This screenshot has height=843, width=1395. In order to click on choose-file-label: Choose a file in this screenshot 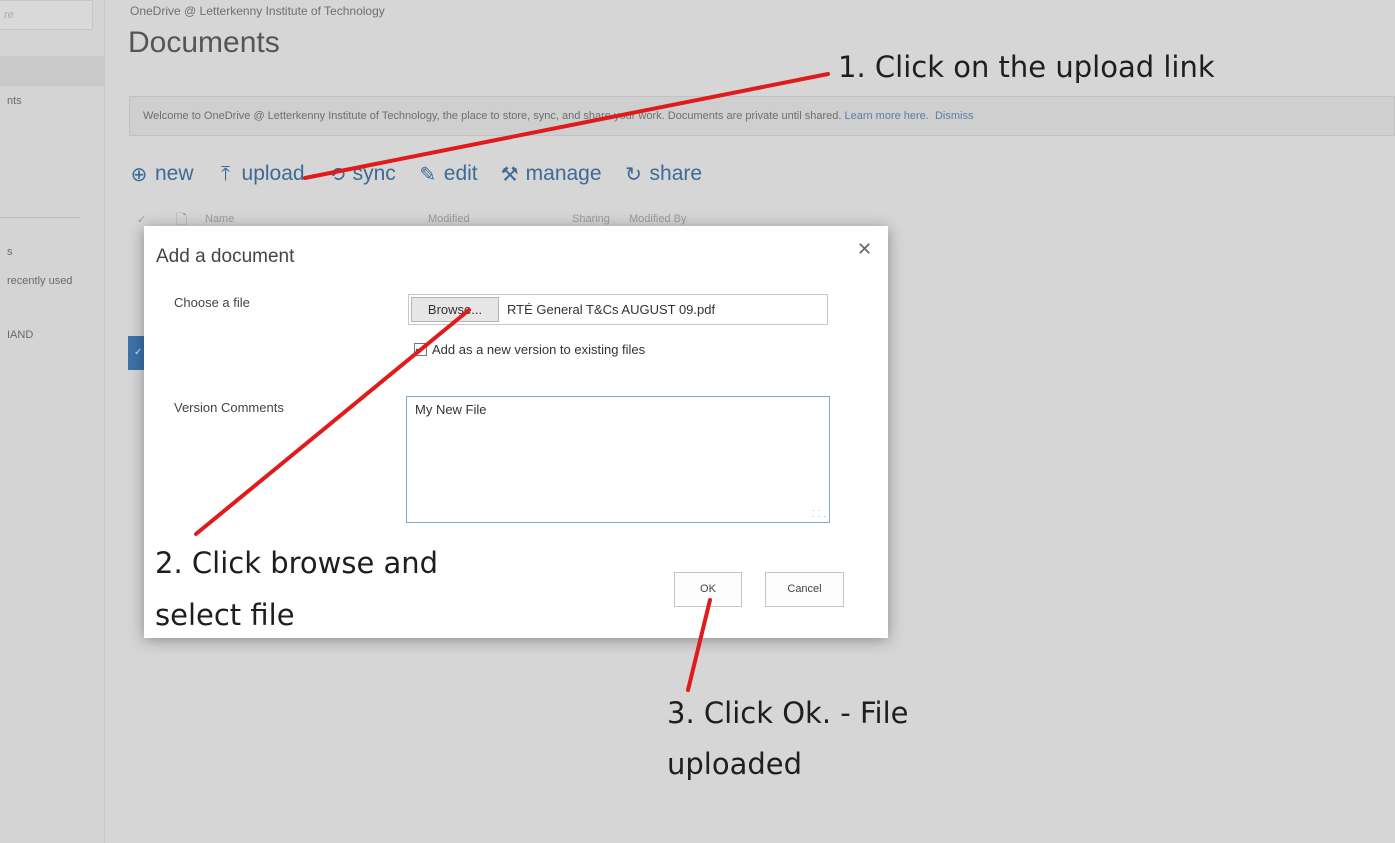, I will do `click(212, 302)`.